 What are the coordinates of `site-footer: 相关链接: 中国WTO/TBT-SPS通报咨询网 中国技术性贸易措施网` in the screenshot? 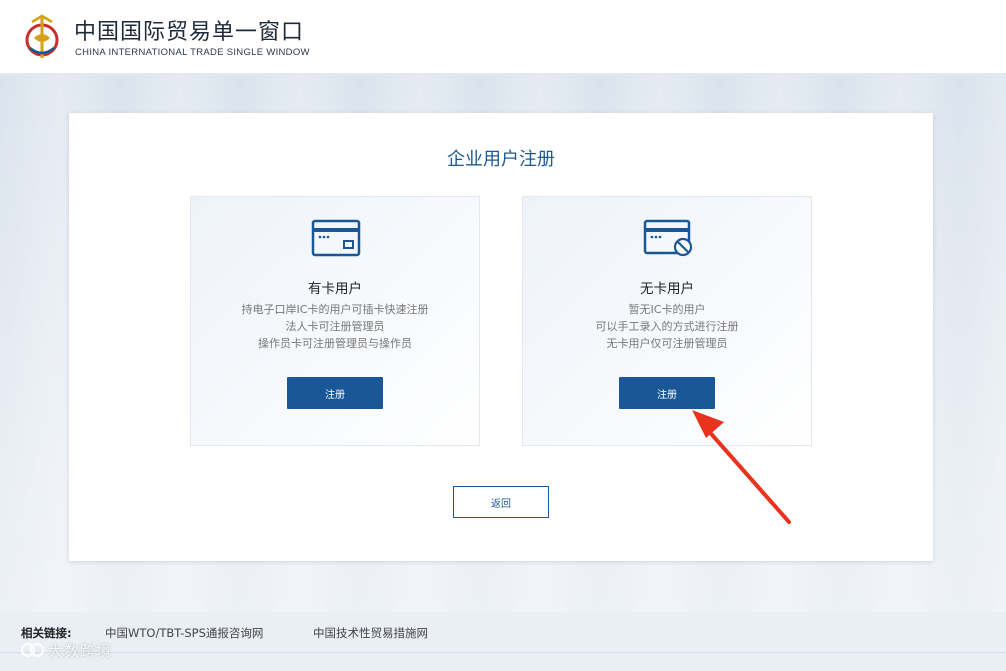 It's located at (503, 641).